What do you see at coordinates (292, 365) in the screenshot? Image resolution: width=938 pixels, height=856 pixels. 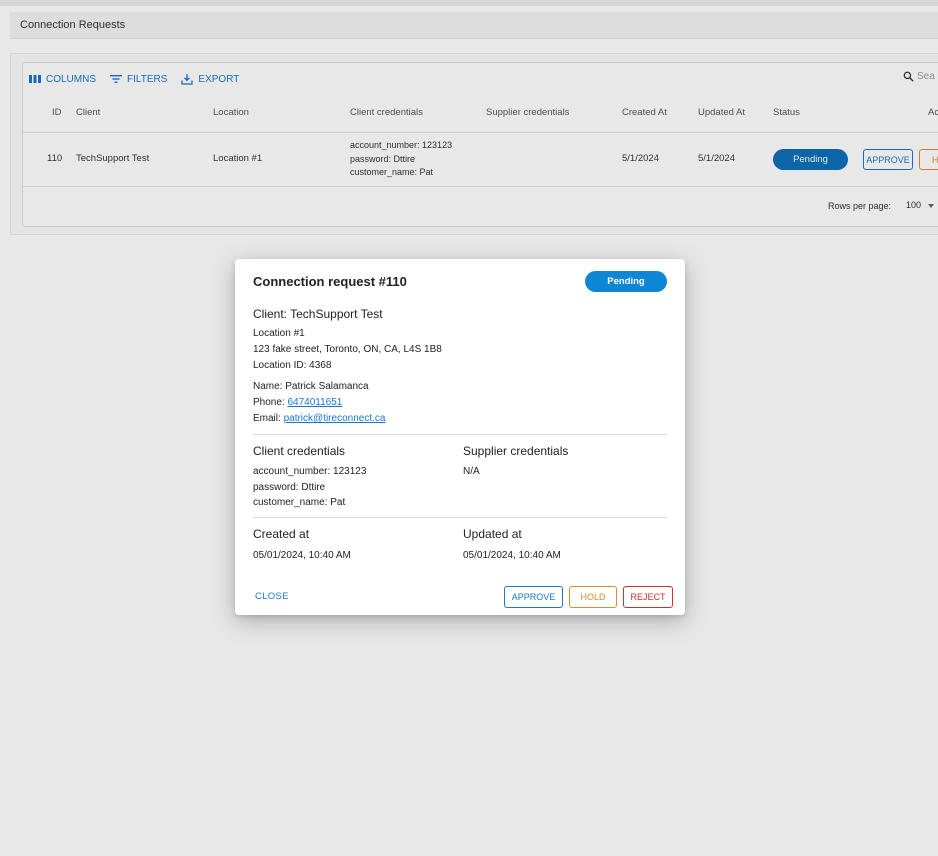 I see `location-id: Location ID: 4368` at bounding box center [292, 365].